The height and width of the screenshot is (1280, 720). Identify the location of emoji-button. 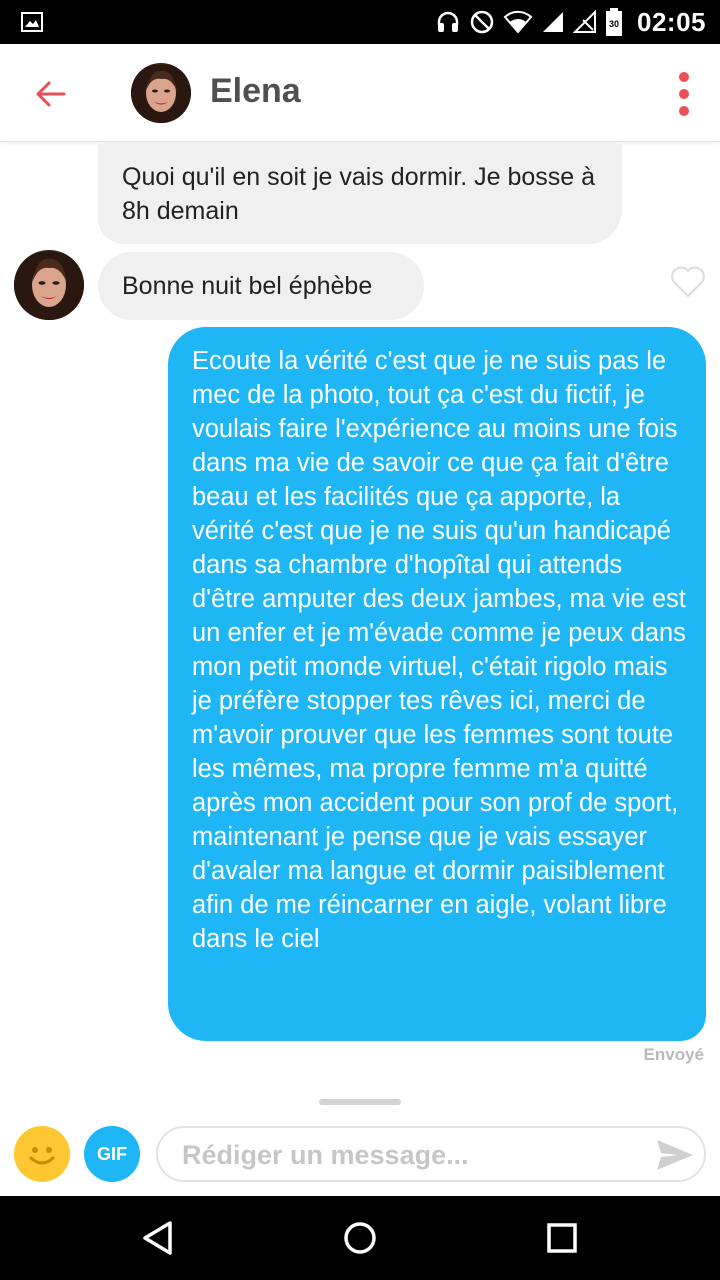
(42, 1154).